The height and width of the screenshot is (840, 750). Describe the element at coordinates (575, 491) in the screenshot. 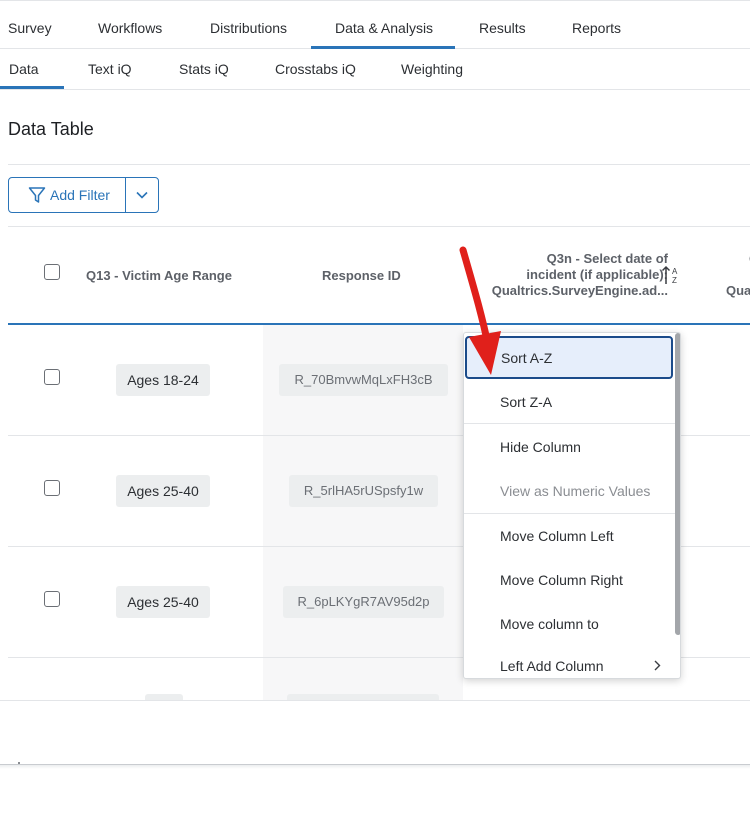

I see `menu-item-label: View as Numeric Values` at that location.